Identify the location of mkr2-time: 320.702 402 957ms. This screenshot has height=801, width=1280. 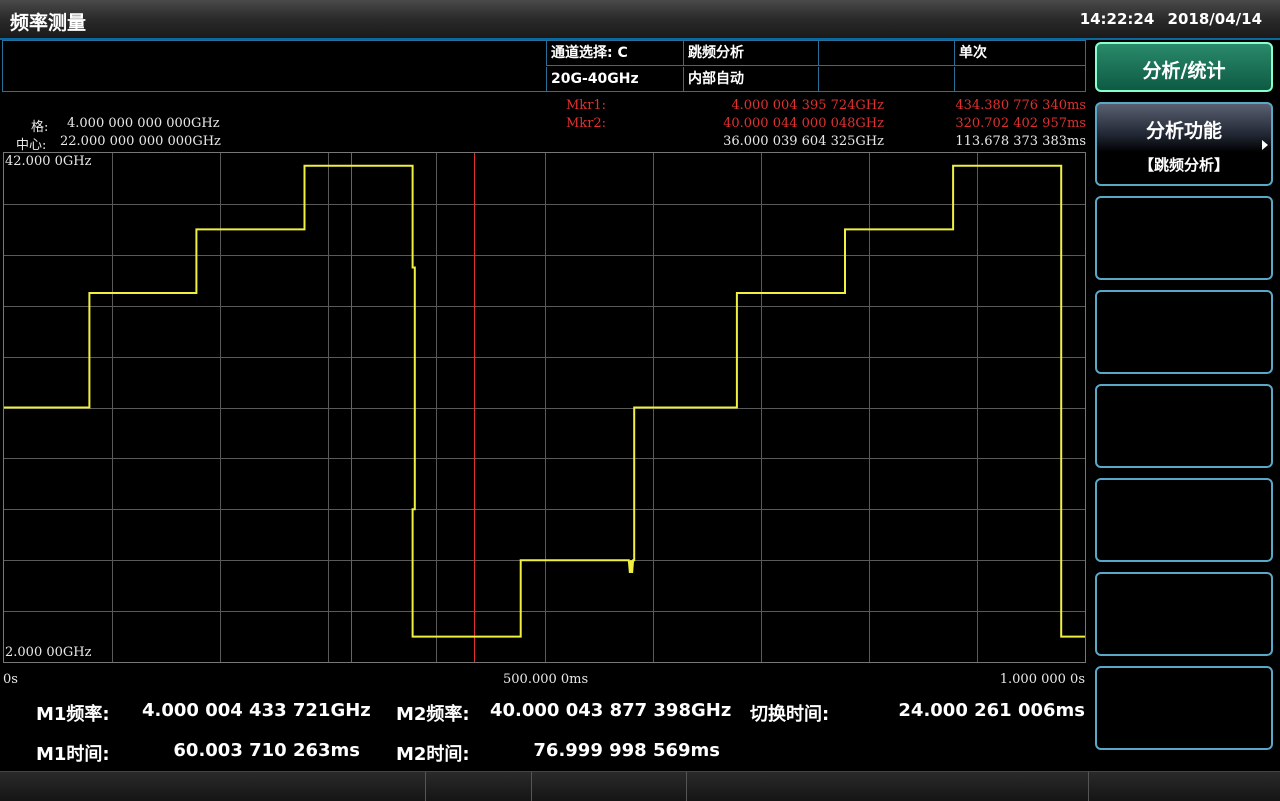
(1020, 123).